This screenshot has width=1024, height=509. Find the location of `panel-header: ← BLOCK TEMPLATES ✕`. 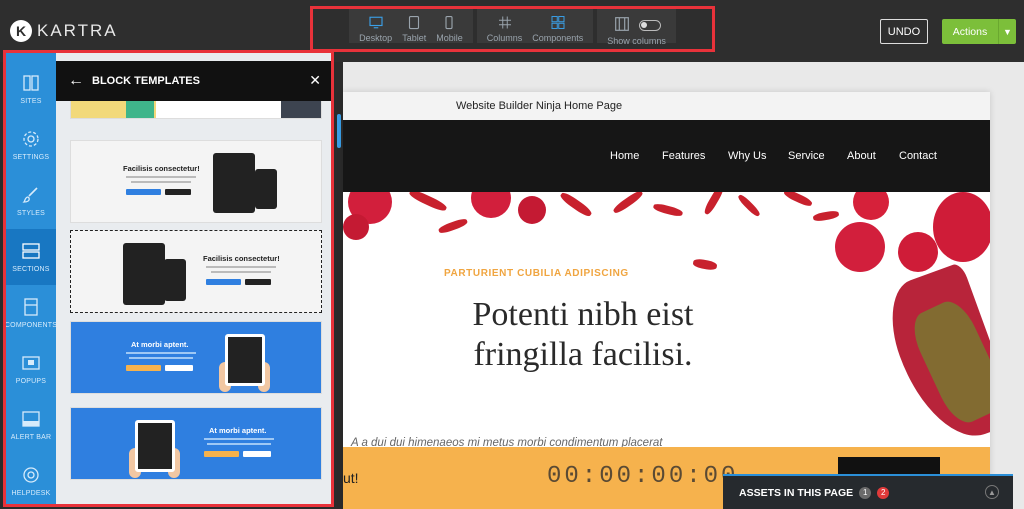

panel-header: ← BLOCK TEMPLATES ✕ is located at coordinates (193, 81).